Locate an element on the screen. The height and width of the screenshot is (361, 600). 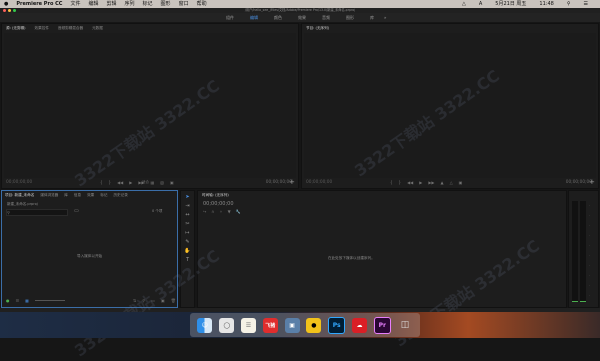
wifi-icon: △ is located at coordinates (464, 4).